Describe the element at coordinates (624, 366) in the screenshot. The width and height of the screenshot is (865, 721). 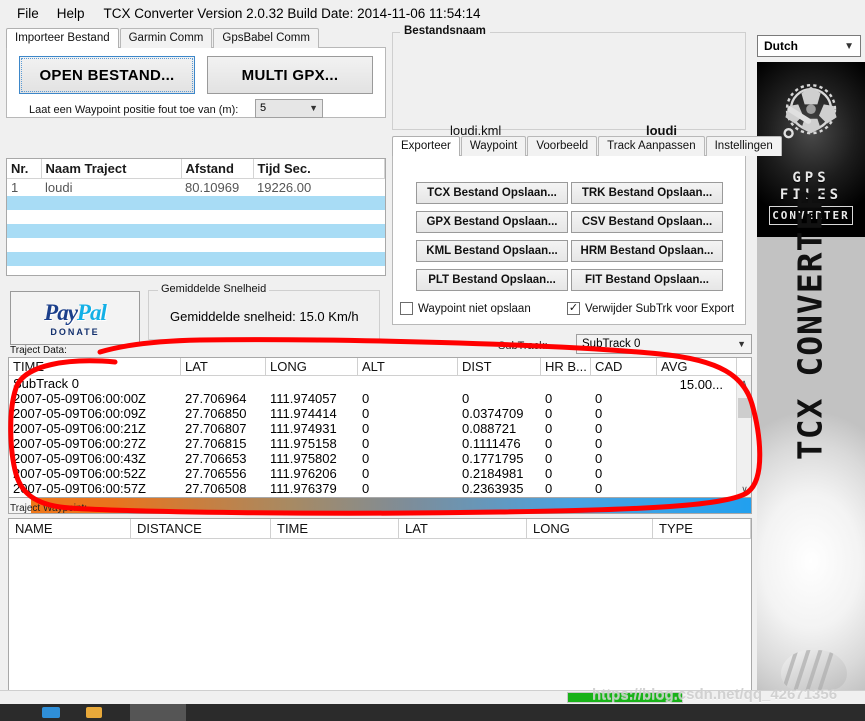
I see `col-cad: CAD` at that location.